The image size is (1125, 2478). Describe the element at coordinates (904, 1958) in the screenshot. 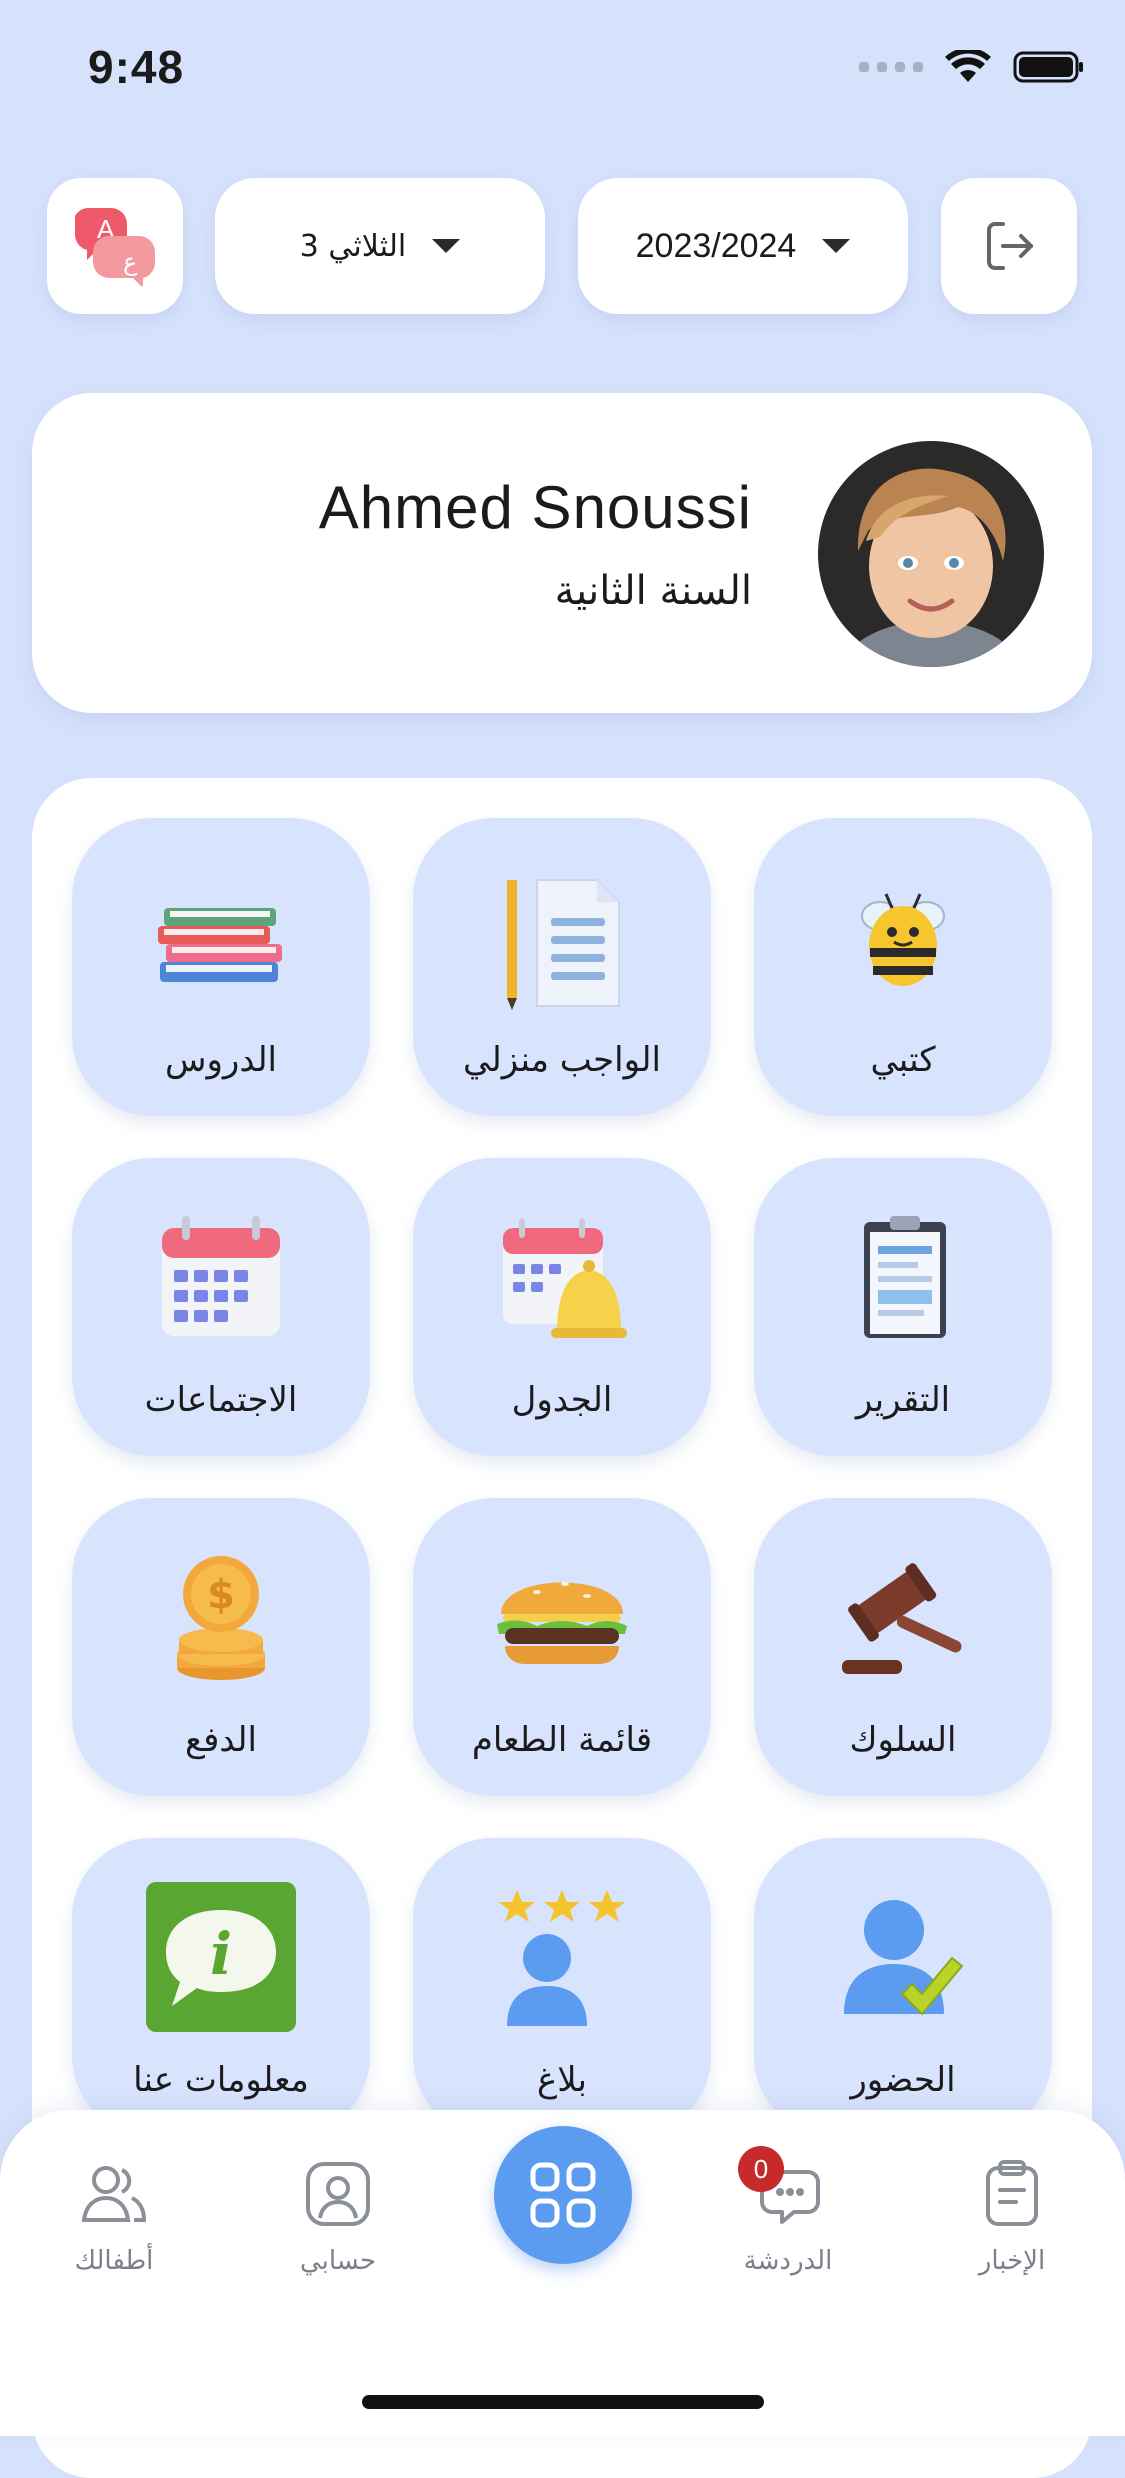

I see `attendance-icon` at that location.